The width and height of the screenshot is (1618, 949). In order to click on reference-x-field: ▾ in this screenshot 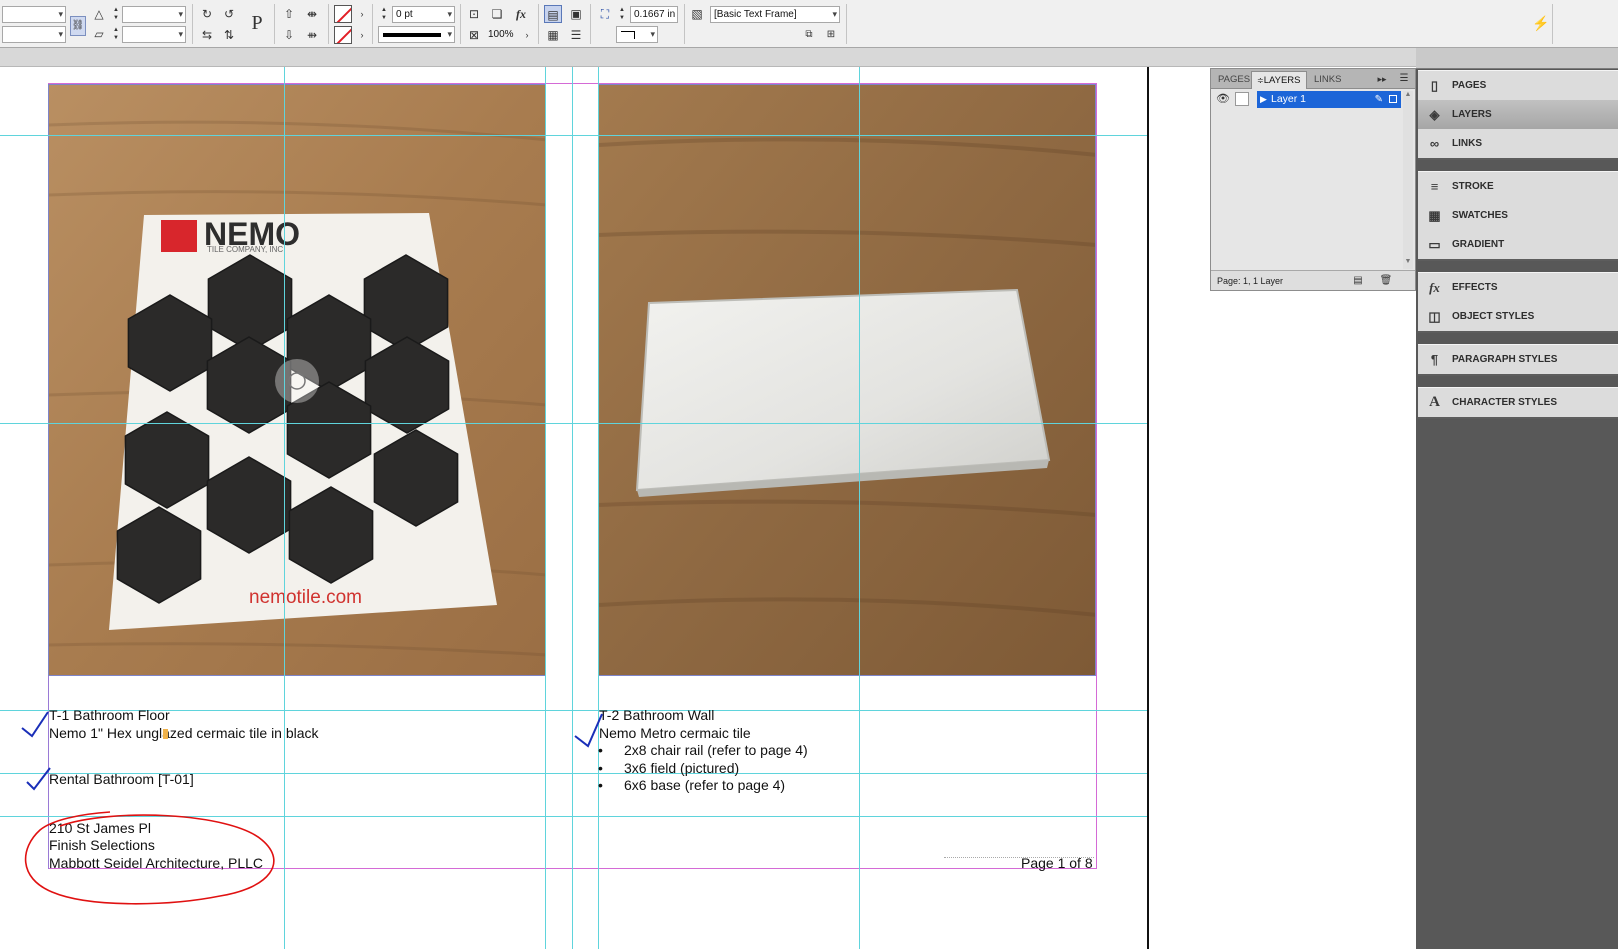, I will do `click(34, 14)`.